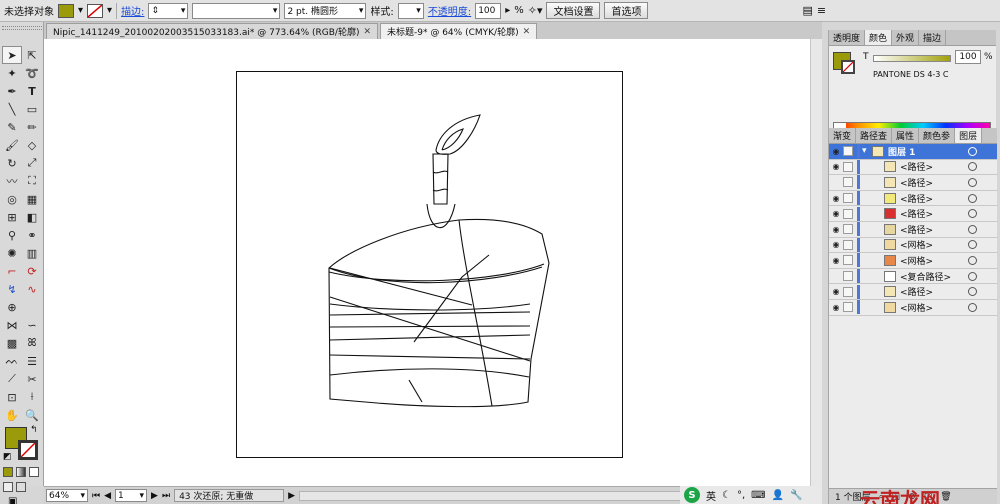 This screenshot has height=504, width=1000. What do you see at coordinates (968, 57) in the screenshot?
I see `tint-input: 100` at bounding box center [968, 57].